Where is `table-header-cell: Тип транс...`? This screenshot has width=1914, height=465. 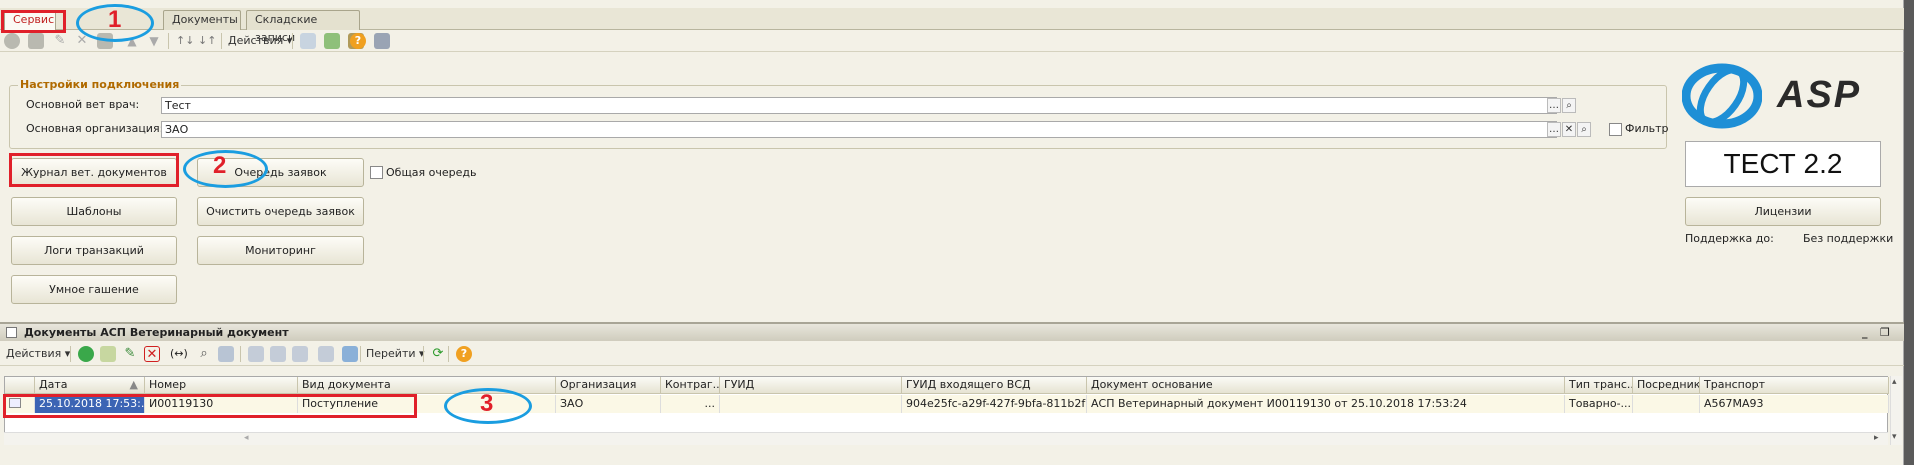
table-header-cell: Тип транс... is located at coordinates (1599, 385).